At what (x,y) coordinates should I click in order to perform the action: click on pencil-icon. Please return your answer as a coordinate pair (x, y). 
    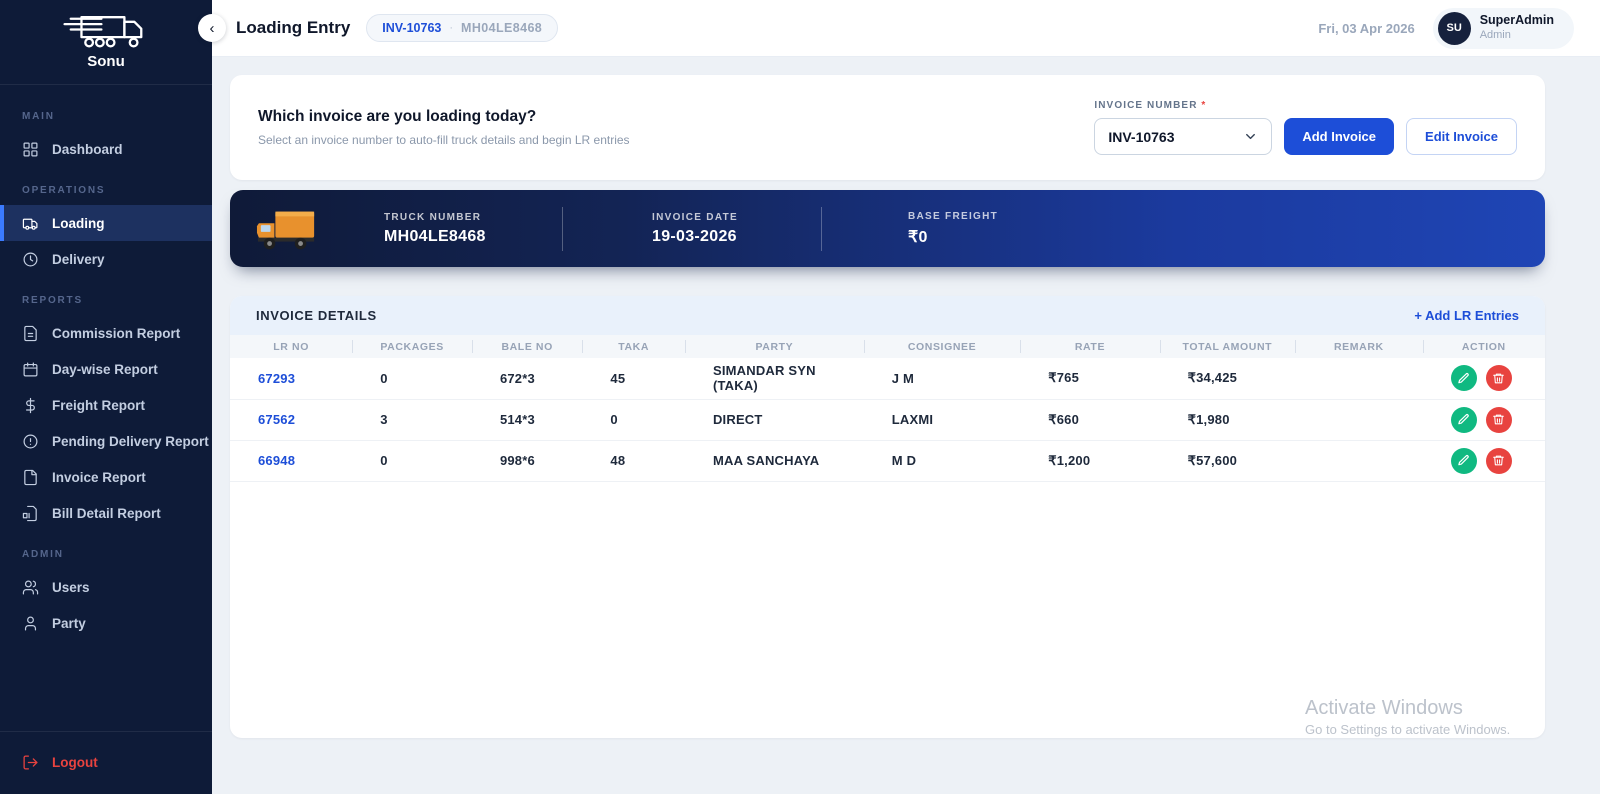
    Looking at the image, I should click on (1463, 378).